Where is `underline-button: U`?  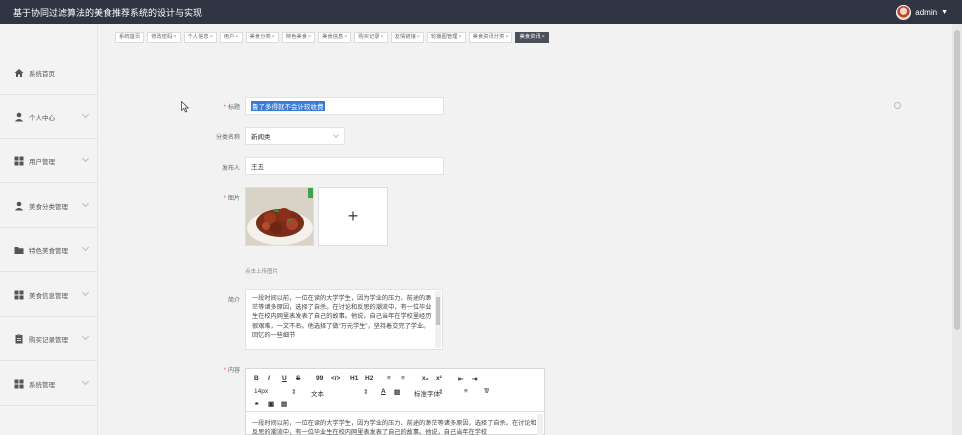 underline-button: U is located at coordinates (284, 378).